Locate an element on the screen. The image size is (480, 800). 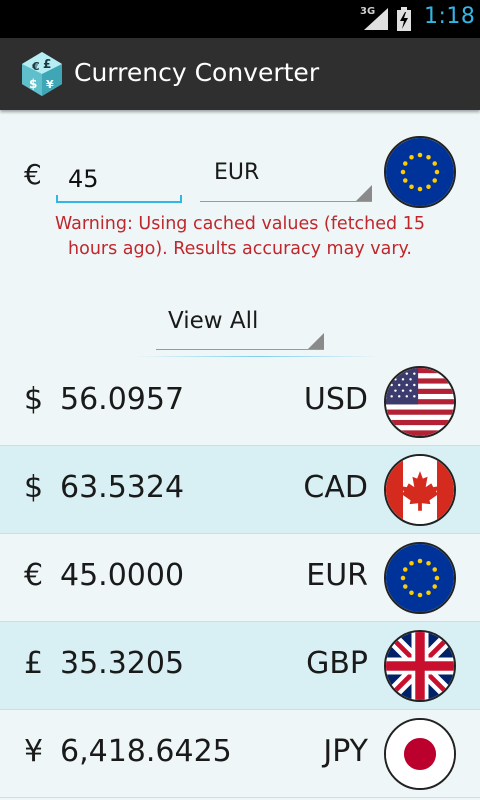
result-row-eur: € 45.0000 EUR is located at coordinates (240, 578).